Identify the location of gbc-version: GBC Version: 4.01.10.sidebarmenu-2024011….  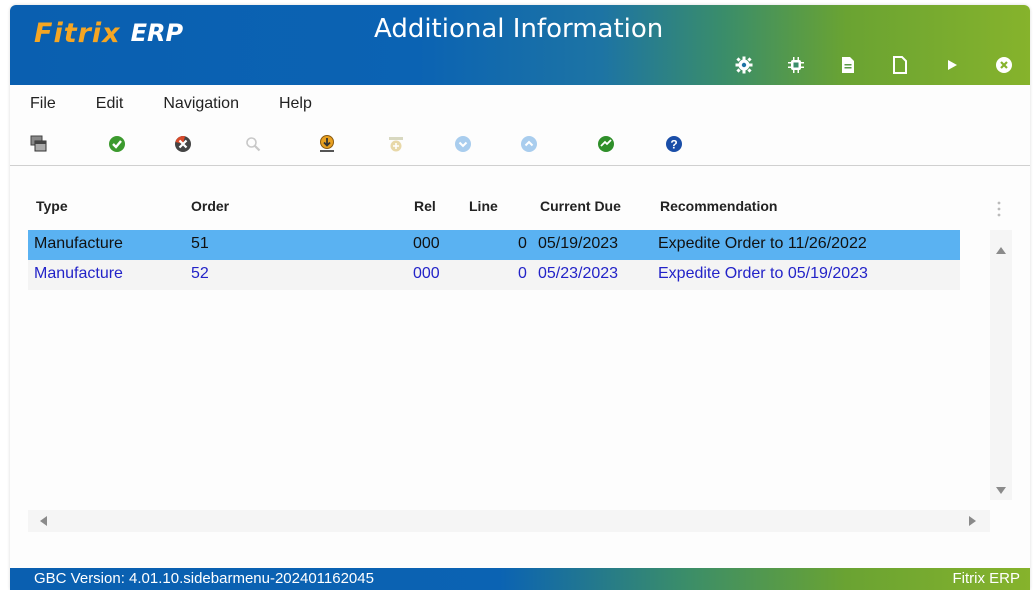
(204, 578).